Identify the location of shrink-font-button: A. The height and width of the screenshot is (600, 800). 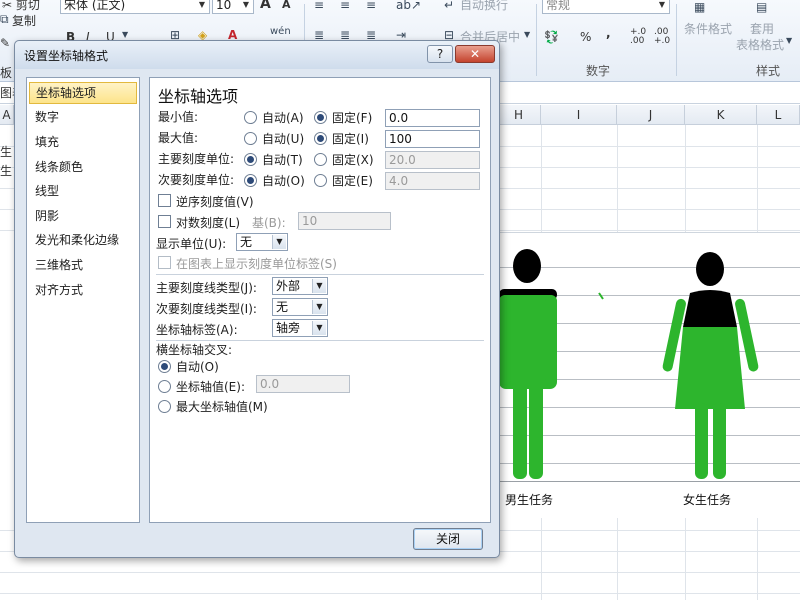
(286, 5).